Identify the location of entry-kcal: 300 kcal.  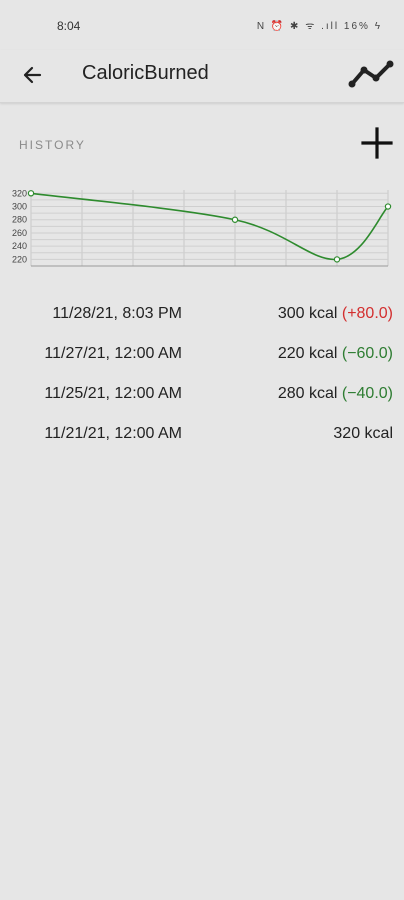
(307, 313).